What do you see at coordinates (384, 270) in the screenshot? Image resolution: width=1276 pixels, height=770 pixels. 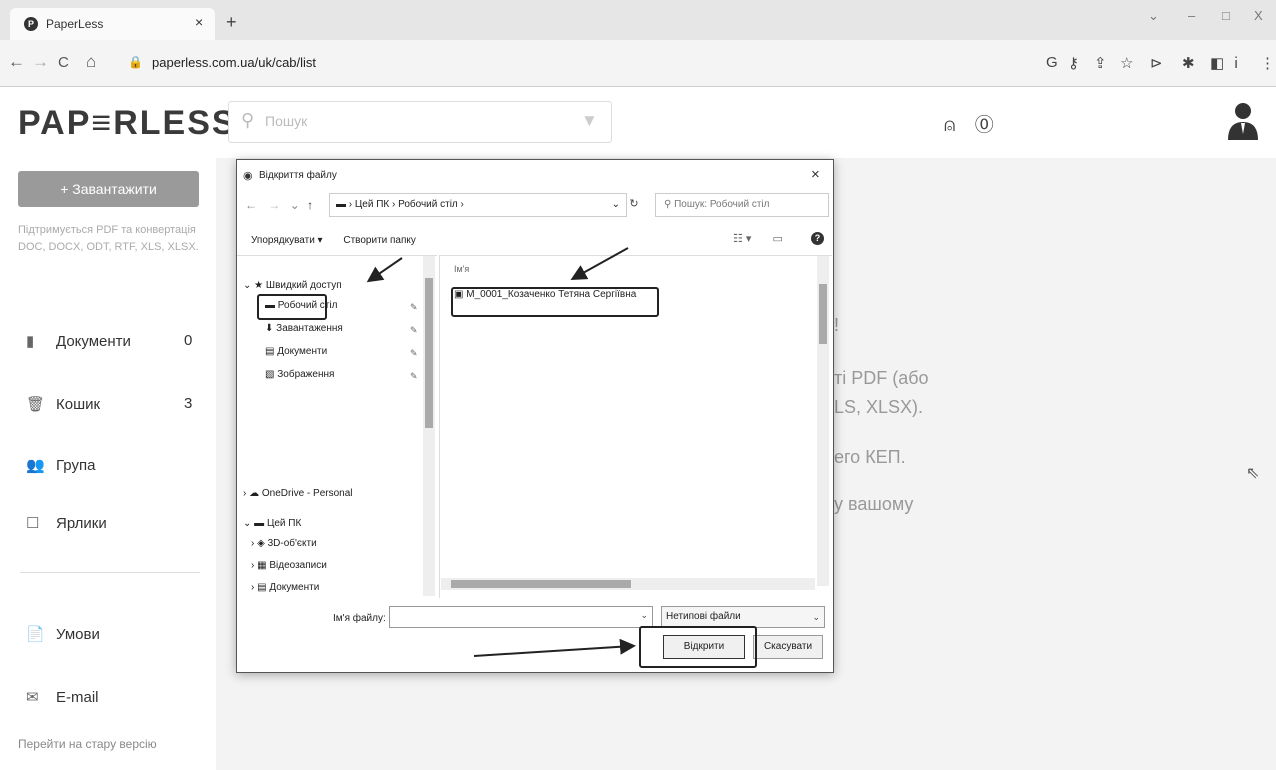 I see `arrow-to-desktop` at bounding box center [384, 270].